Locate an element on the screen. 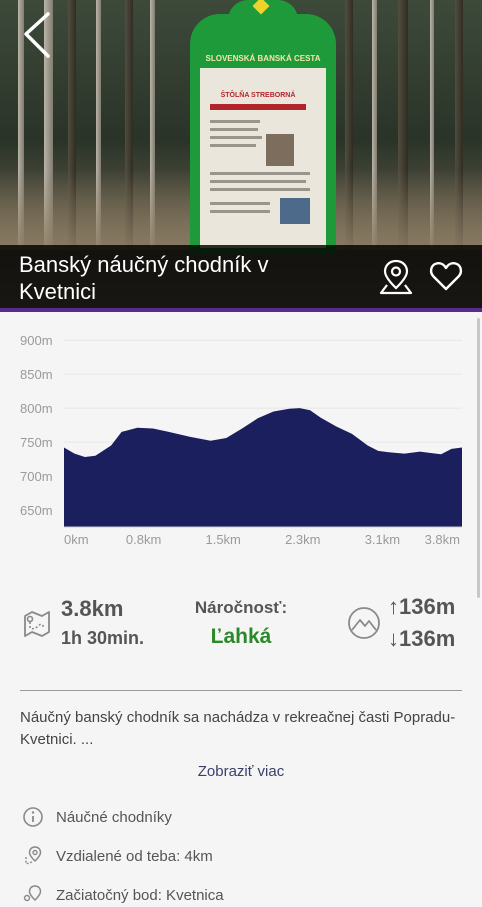 The height and width of the screenshot is (907, 482). x-tick-label: 2.3km is located at coordinates (302, 539).